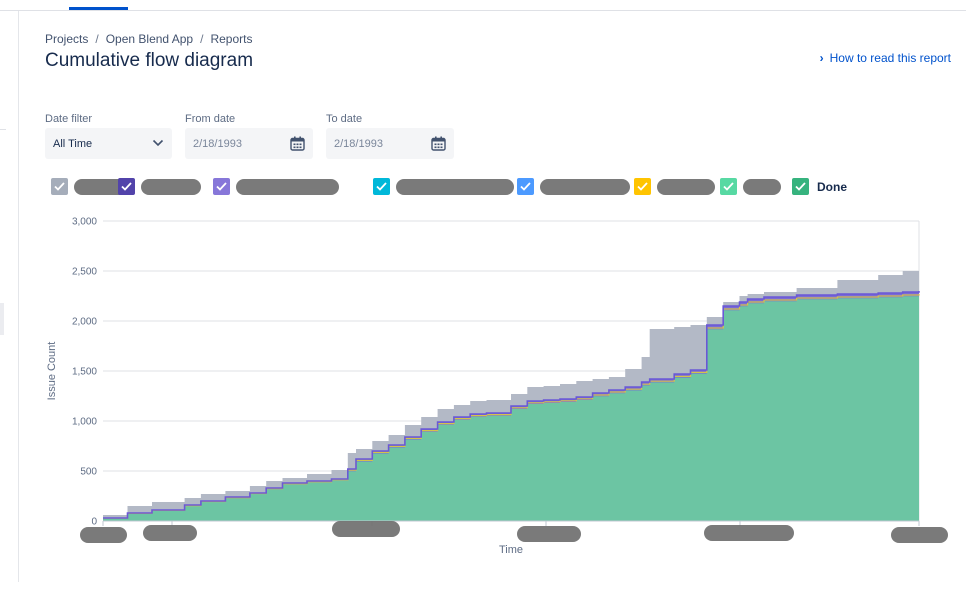  Describe the element at coordinates (84, 372) in the screenshot. I see `y-tick-label: 1,500` at that location.